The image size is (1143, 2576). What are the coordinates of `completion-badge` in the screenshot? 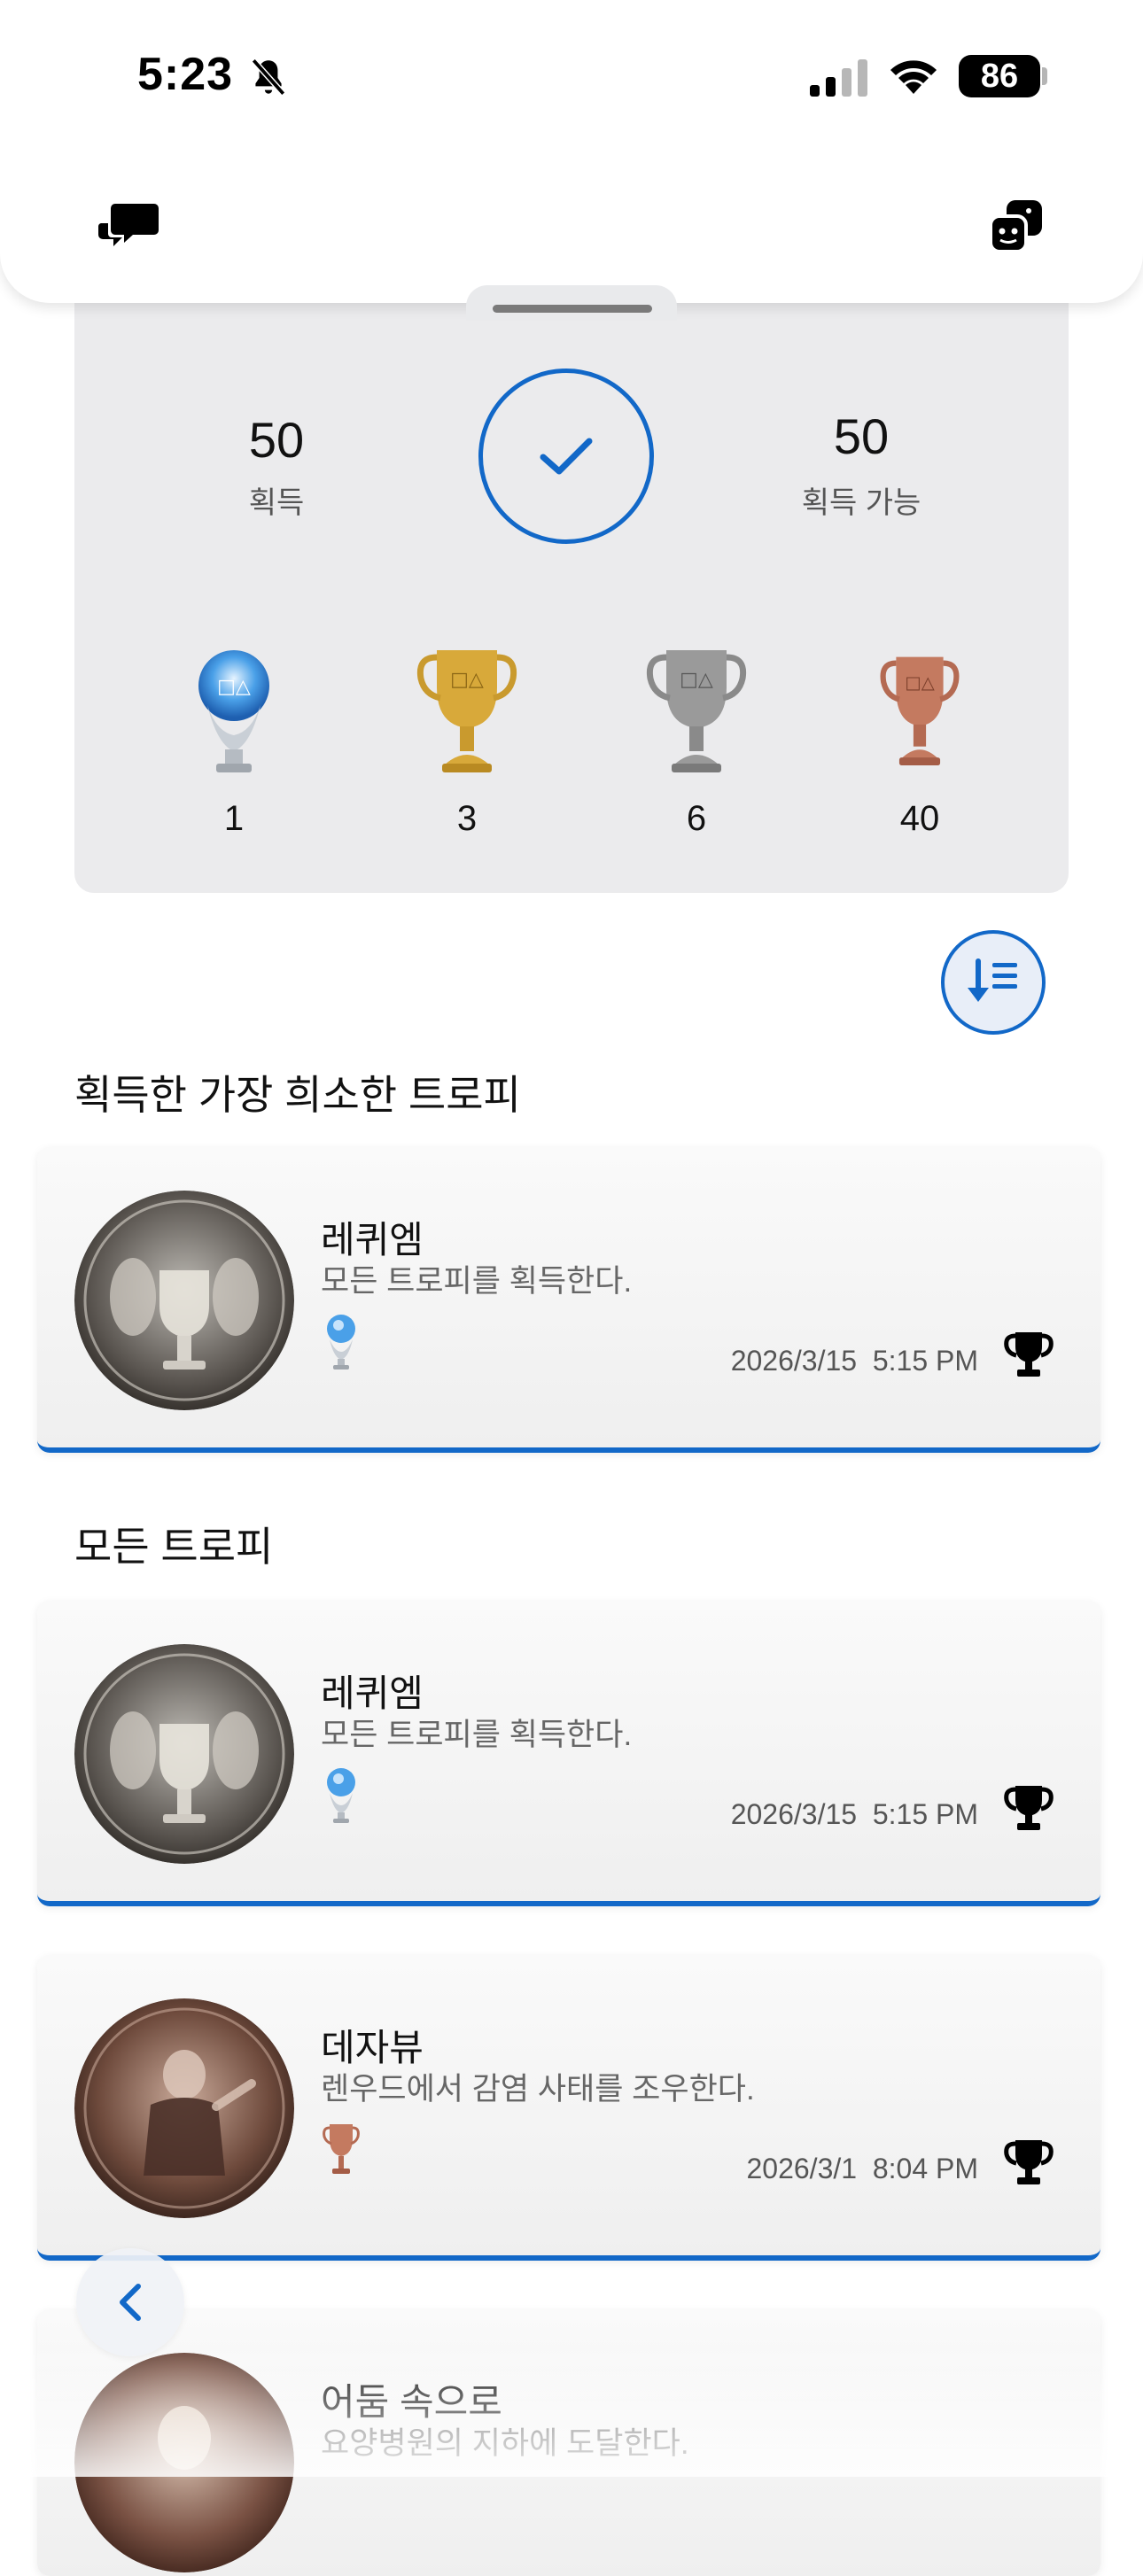 It's located at (566, 456).